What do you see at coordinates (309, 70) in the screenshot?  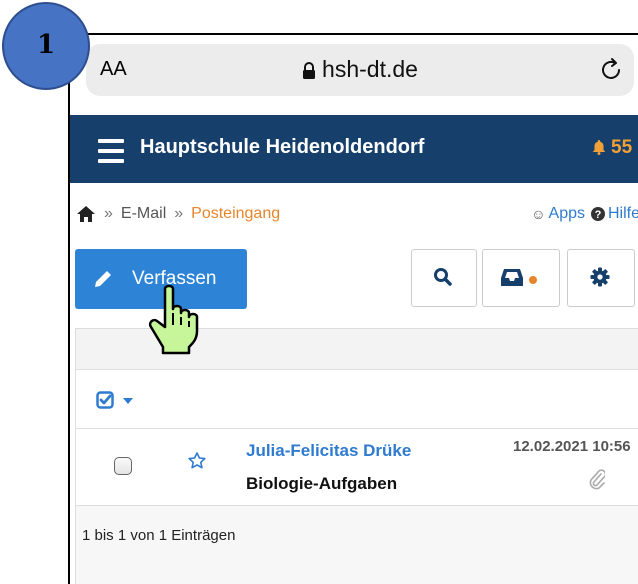 I see `lock-icon` at bounding box center [309, 70].